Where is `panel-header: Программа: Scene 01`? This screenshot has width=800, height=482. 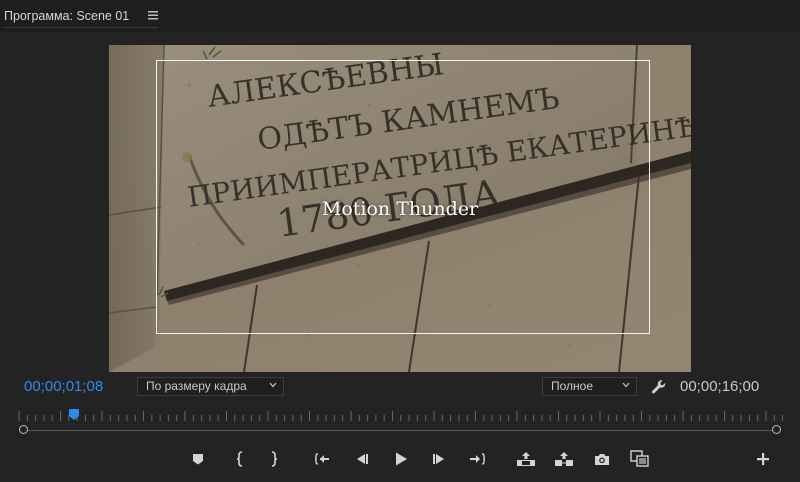
panel-header: Программа: Scene 01 is located at coordinates (400, 16).